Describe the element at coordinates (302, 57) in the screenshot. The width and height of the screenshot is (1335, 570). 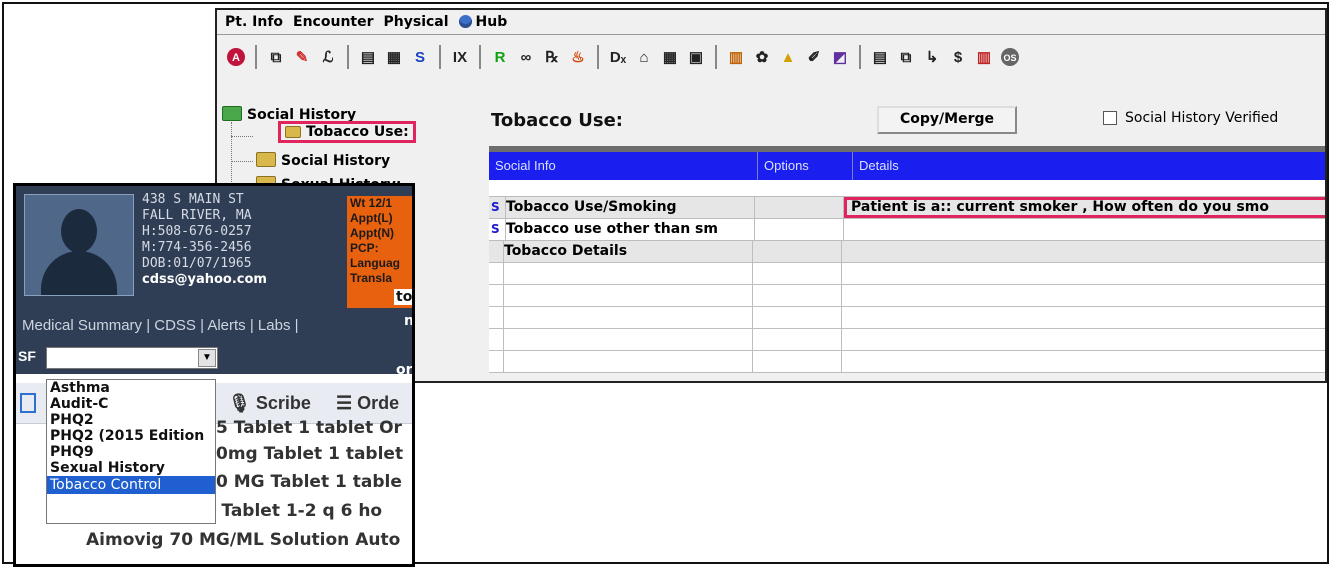
I see `pen-icon: ✎` at that location.